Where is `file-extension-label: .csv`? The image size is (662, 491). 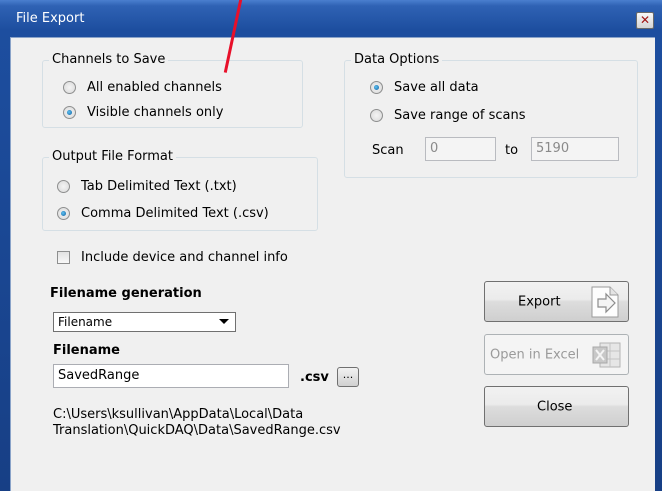 file-extension-label: .csv is located at coordinates (314, 377).